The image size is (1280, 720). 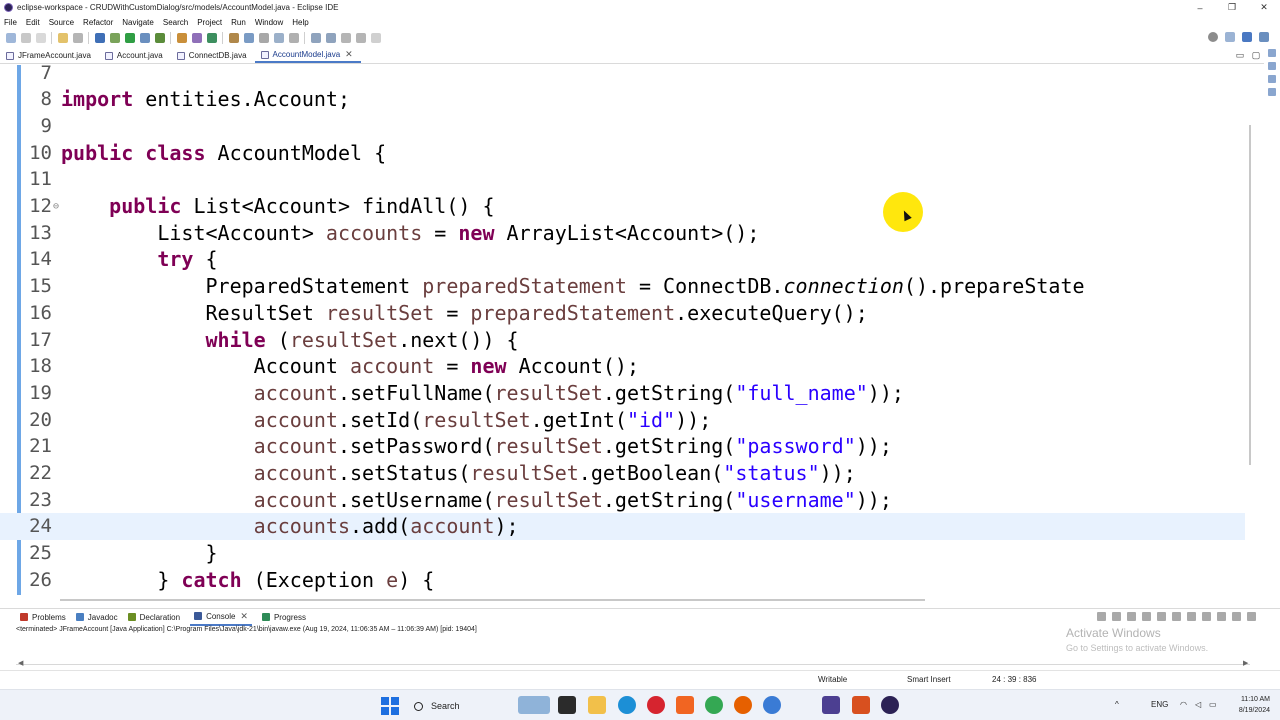 I want to click on menu-search: Search, so click(x=175, y=22).